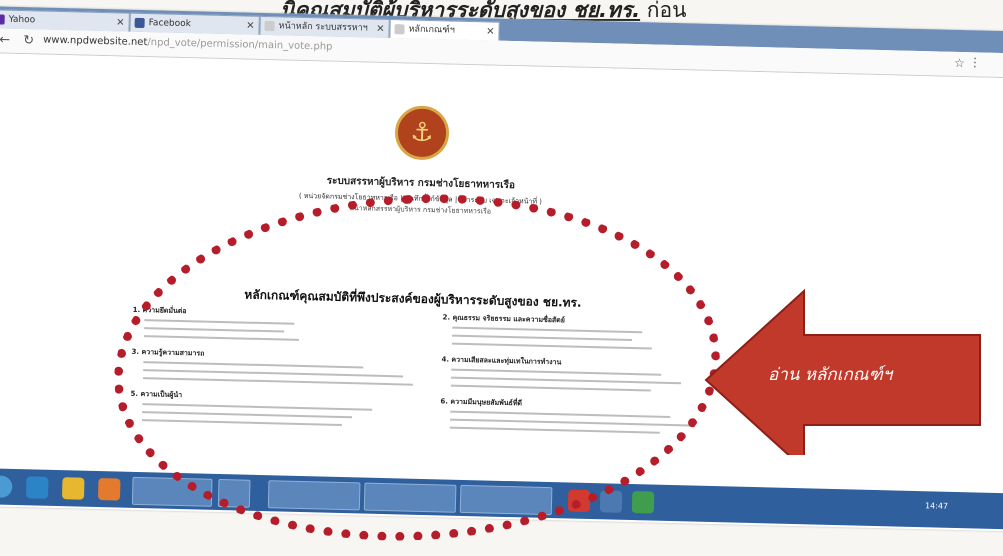 The height and width of the screenshot is (556, 1003). Describe the element at coordinates (139, 23) in the screenshot. I see `facebook-icon` at that location.